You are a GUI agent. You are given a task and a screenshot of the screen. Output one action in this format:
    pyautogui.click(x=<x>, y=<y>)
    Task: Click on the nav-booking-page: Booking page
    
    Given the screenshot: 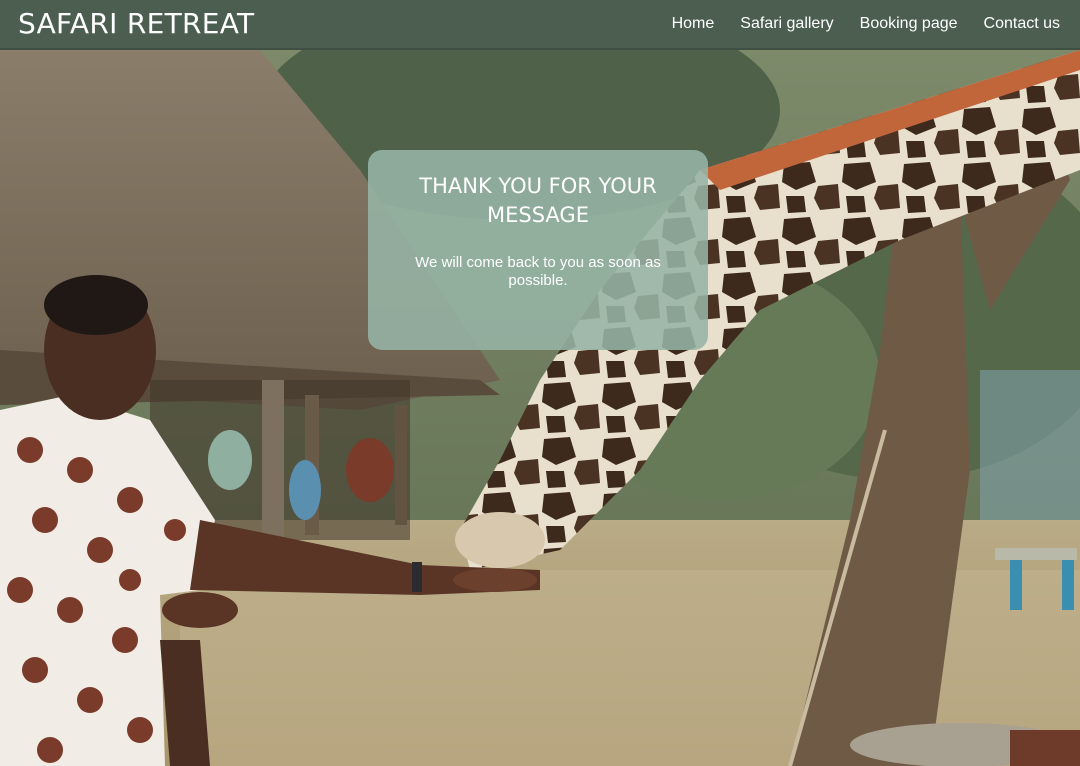 What is the action you would take?
    pyautogui.click(x=909, y=24)
    